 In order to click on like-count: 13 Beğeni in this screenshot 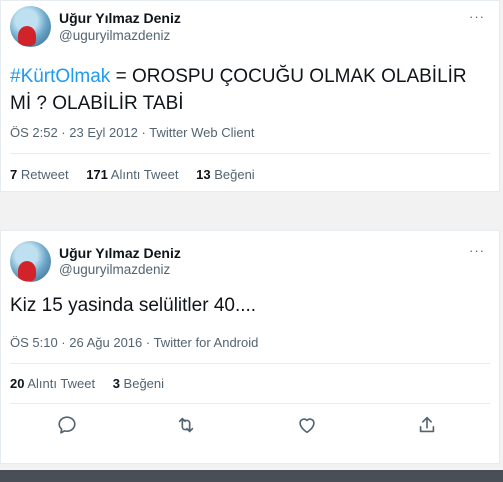, I will do `click(225, 174)`.